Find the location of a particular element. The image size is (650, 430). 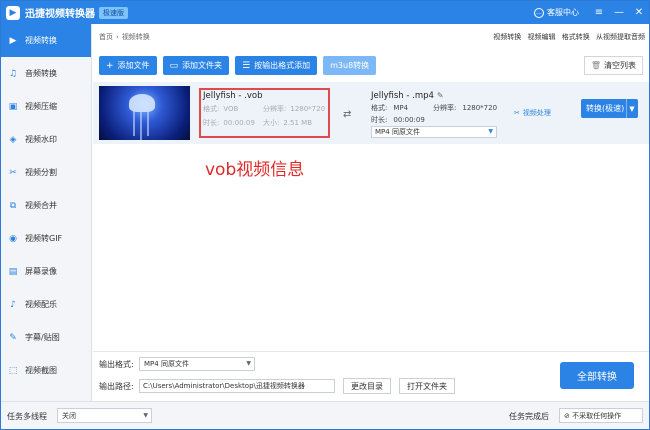

sidebar-item-label: 视频压缩 is located at coordinates (41, 106).